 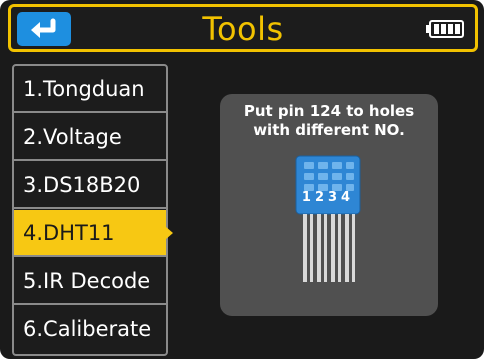 What do you see at coordinates (328, 197) in the screenshot?
I see `pin-number-labels: 1234` at bounding box center [328, 197].